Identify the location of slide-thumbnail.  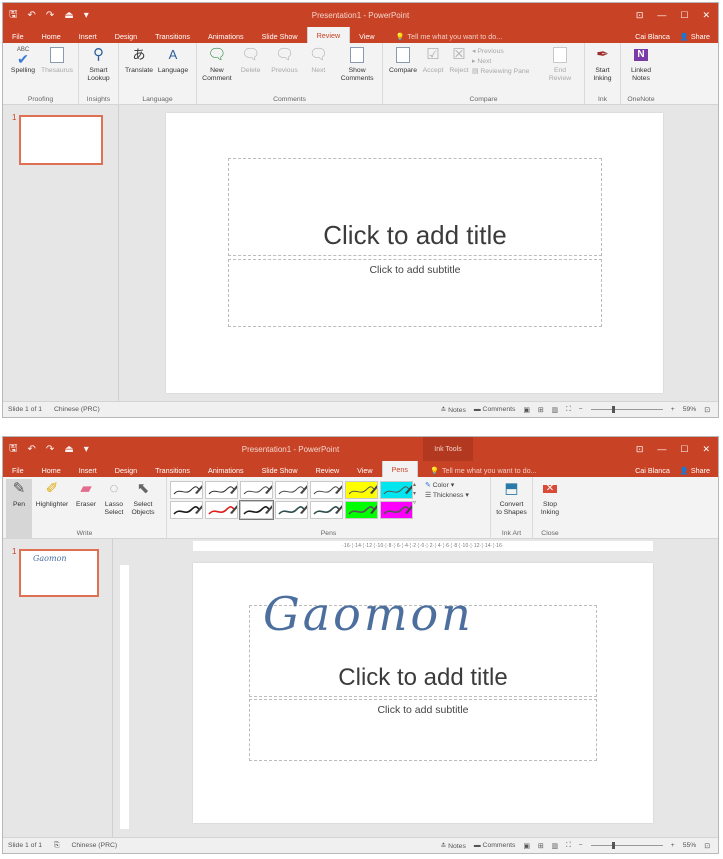
(61, 140).